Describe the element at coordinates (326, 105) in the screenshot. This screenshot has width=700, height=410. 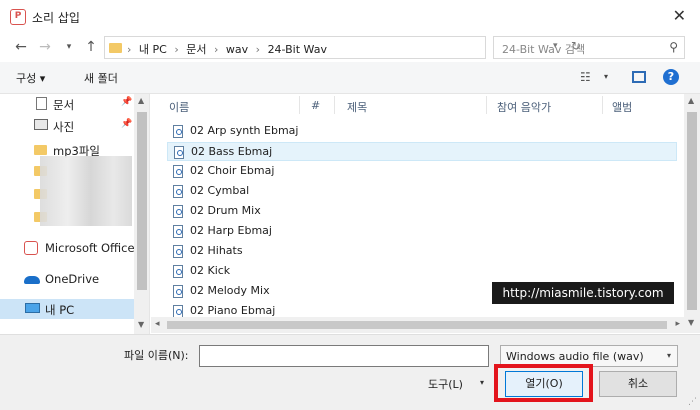
I see `column-header-number: #` at that location.